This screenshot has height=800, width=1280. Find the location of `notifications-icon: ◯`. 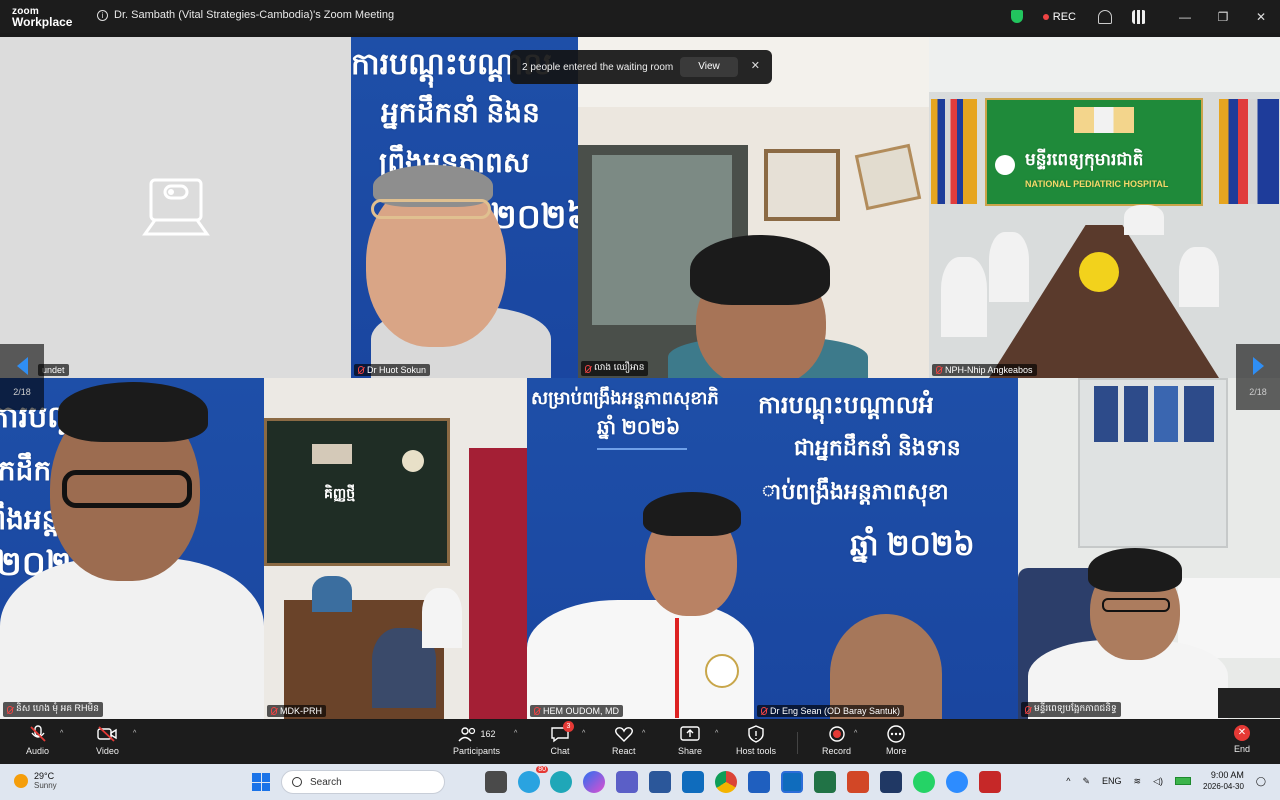

notifications-icon: ◯ is located at coordinates (1261, 781).